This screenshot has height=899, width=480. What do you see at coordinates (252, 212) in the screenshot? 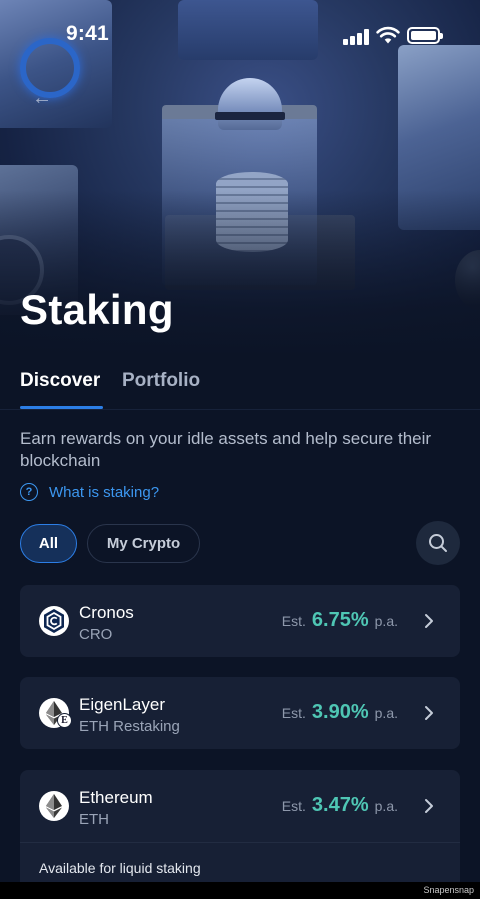
I see `coin-stack` at bounding box center [252, 212].